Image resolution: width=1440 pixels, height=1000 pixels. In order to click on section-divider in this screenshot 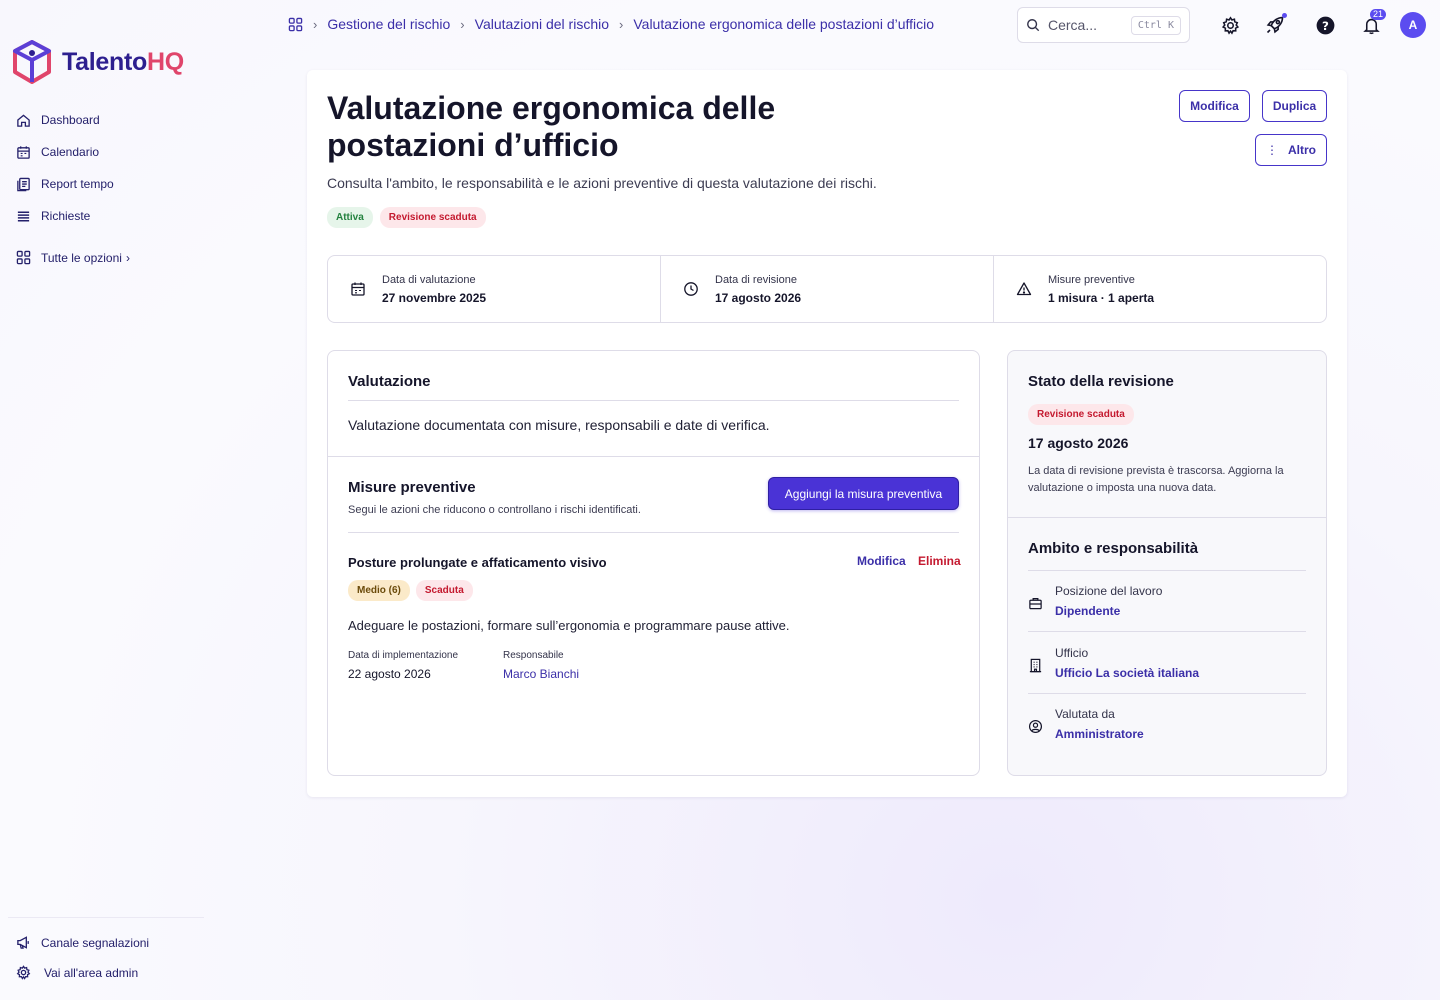, I will do `click(653, 456)`.